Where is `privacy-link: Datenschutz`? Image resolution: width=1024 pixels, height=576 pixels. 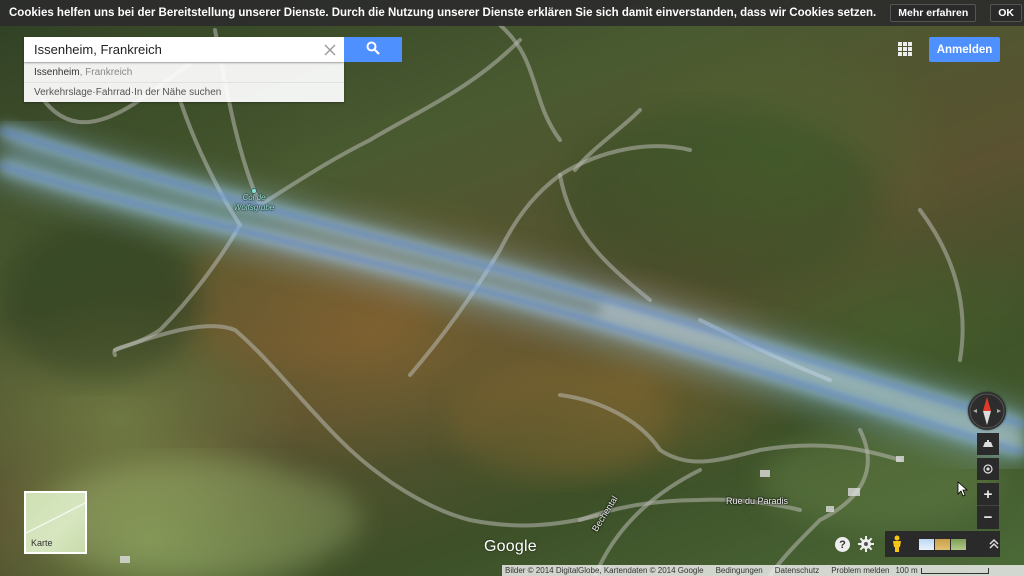 privacy-link: Datenschutz is located at coordinates (797, 570).